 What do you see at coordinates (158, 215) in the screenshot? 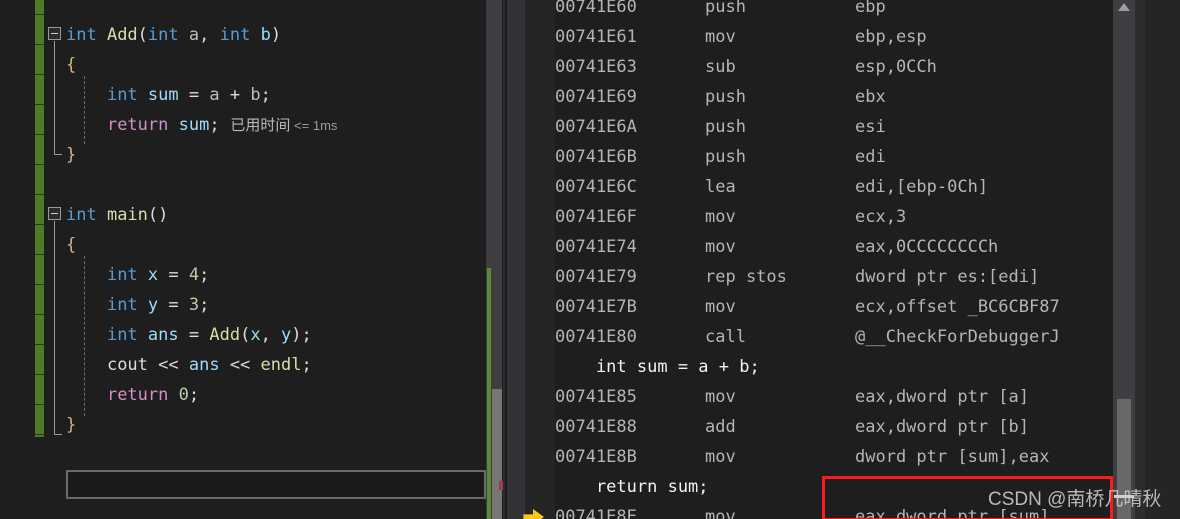
I see `code-token: ()` at bounding box center [158, 215].